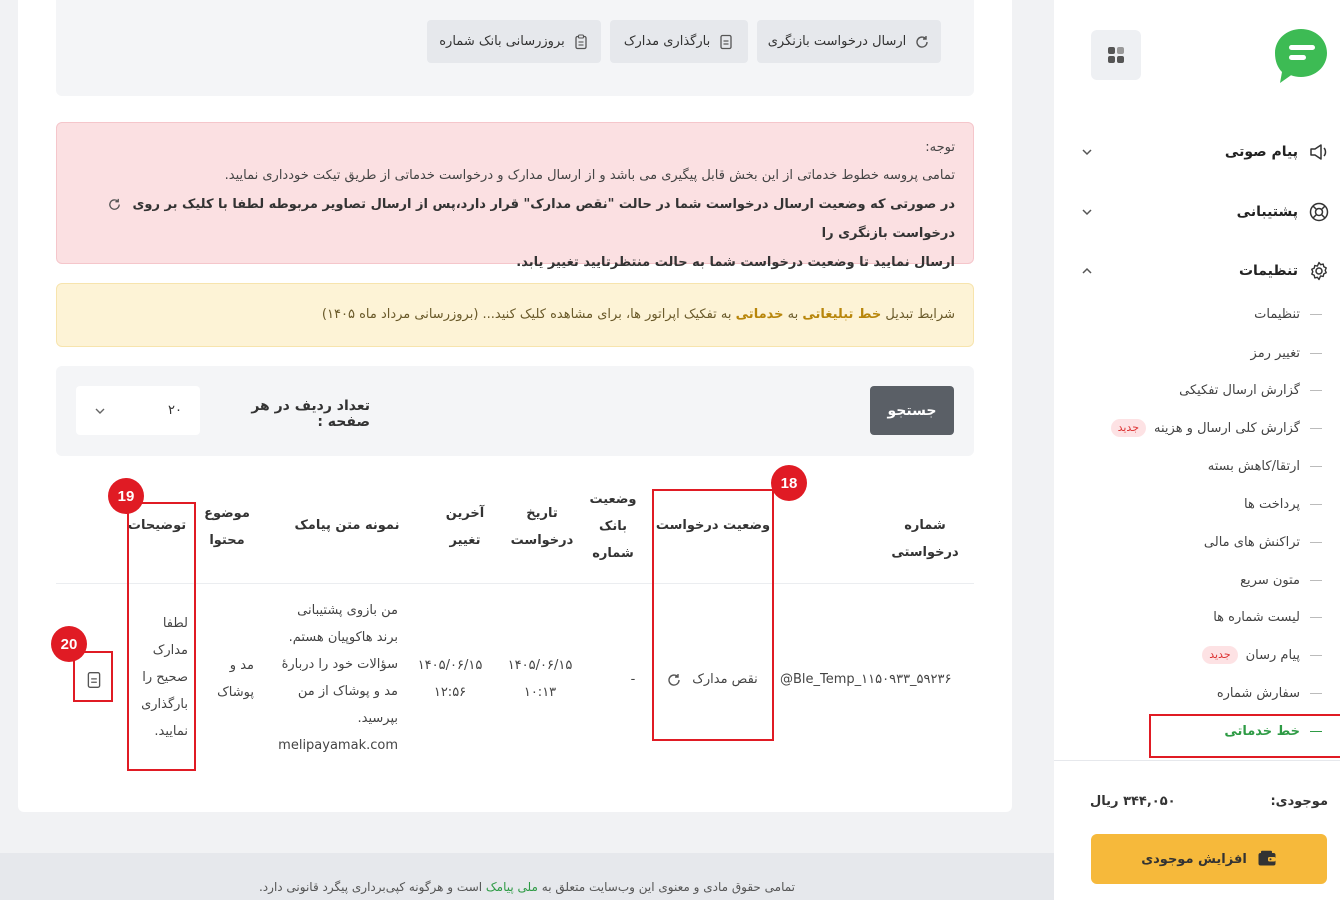 This screenshot has height=900, width=1340. Describe the element at coordinates (1087, 270) in the screenshot. I see `chevron-up-icon` at that location.